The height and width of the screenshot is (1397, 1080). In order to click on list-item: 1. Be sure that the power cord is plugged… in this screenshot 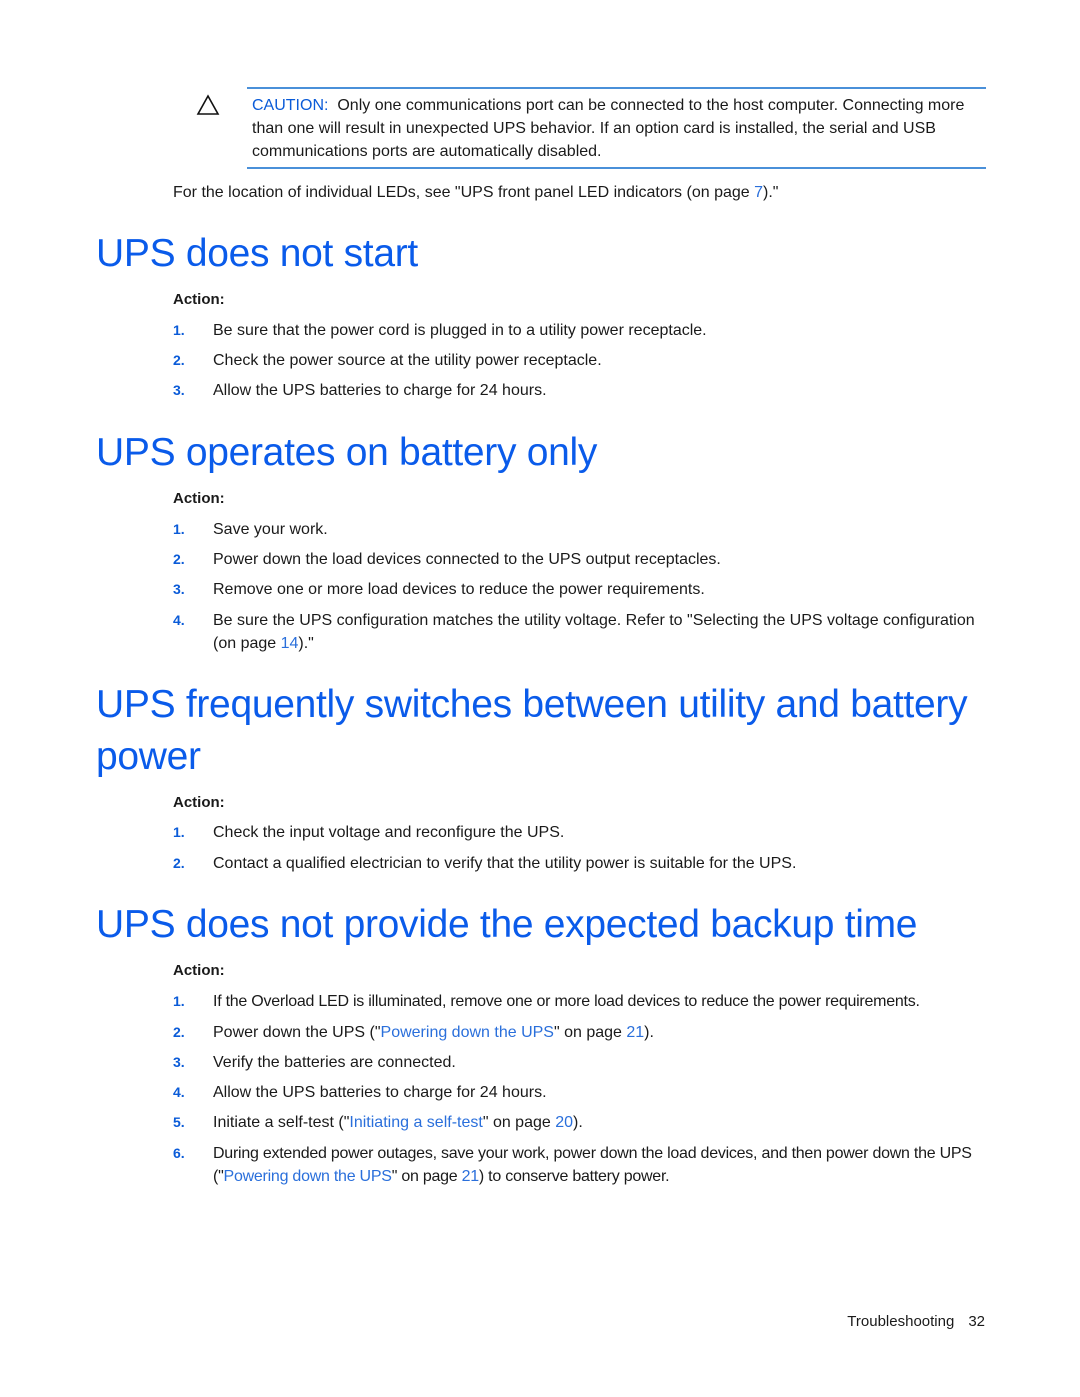, I will do `click(580, 330)`.